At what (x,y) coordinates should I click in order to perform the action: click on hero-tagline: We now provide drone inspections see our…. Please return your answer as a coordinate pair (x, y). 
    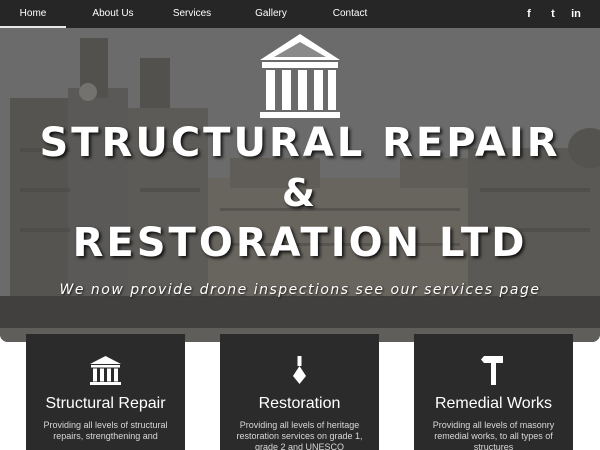
    Looking at the image, I should click on (300, 290).